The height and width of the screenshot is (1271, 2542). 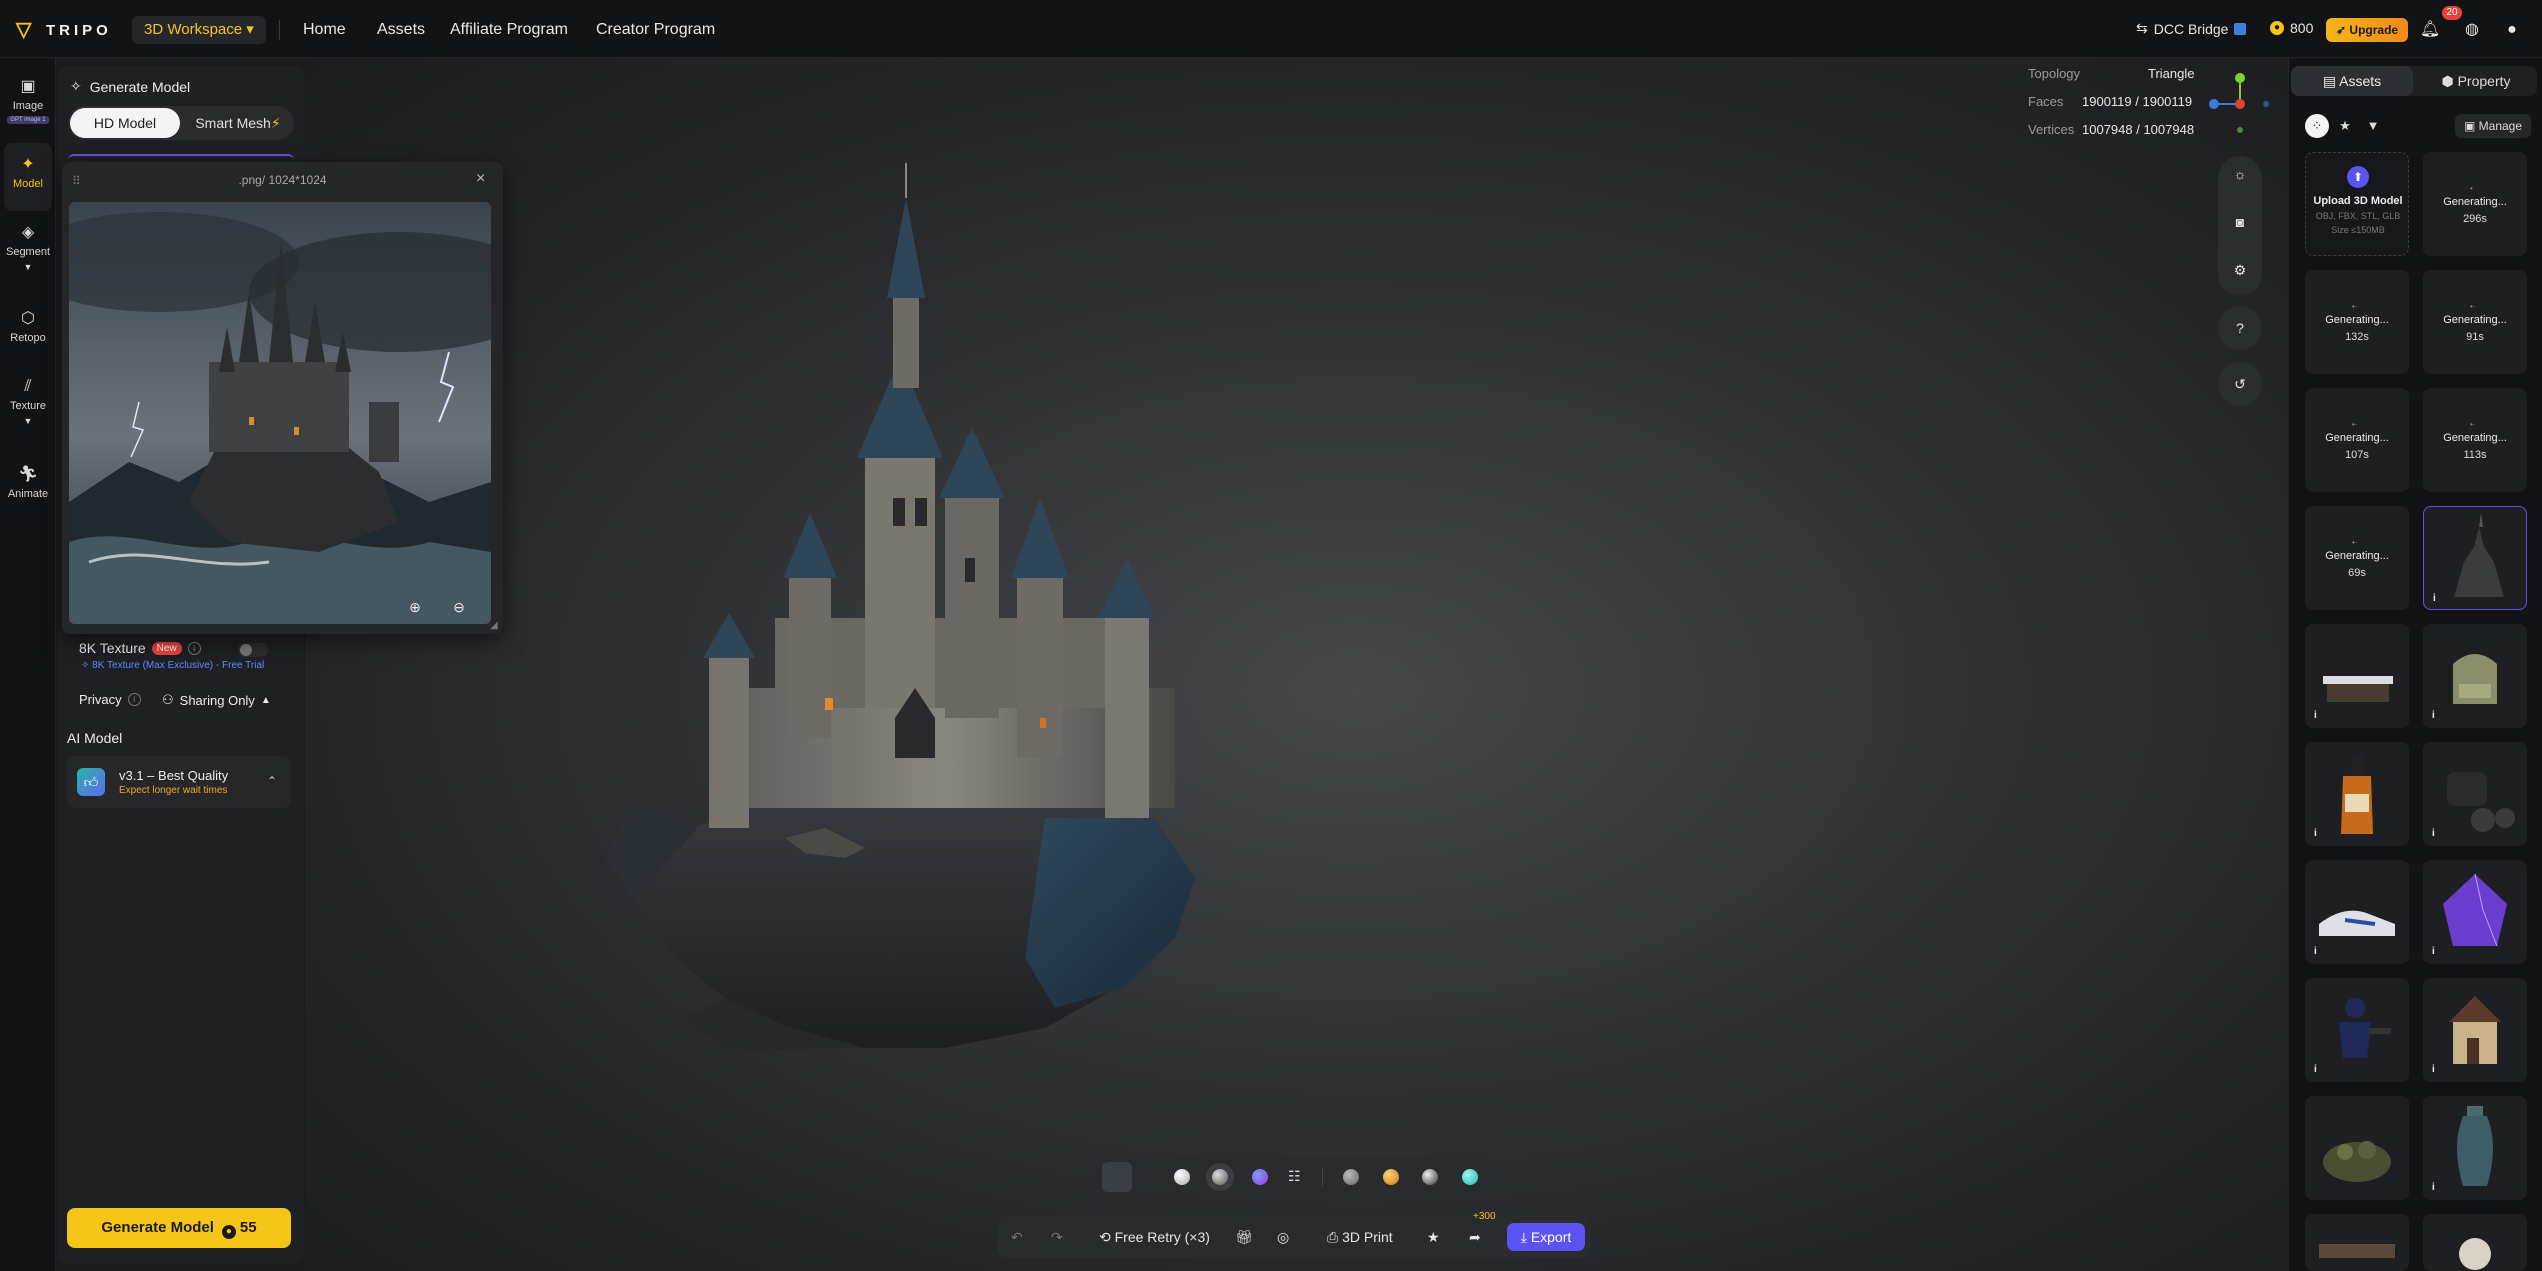 What do you see at coordinates (2512, 30) in the screenshot?
I see `user-icon: ●` at bounding box center [2512, 30].